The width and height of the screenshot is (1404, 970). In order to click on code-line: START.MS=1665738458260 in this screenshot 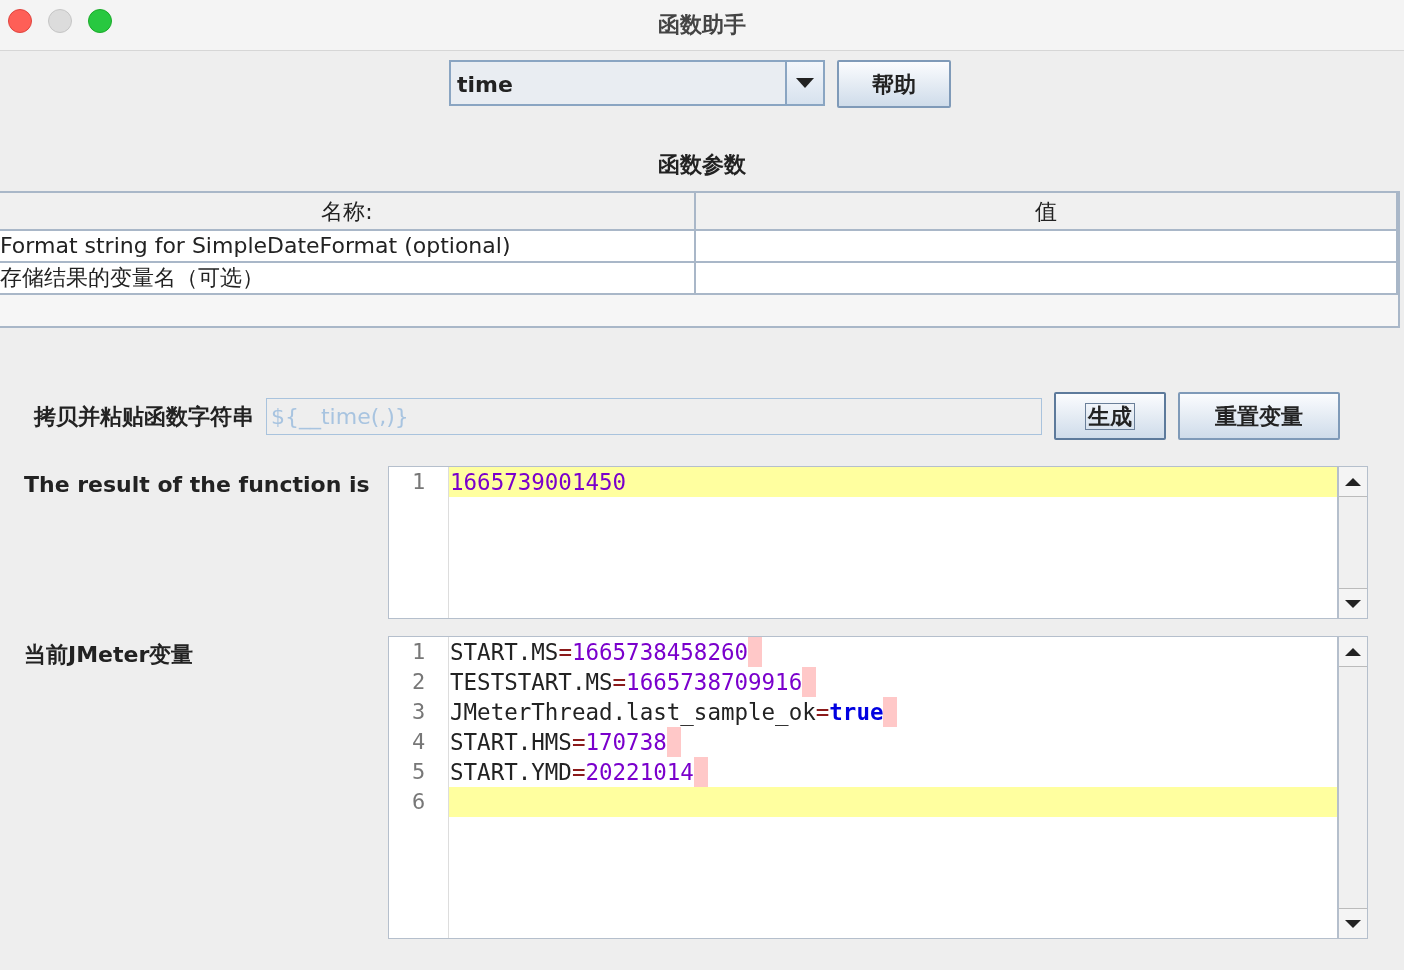, I will do `click(893, 652)`.